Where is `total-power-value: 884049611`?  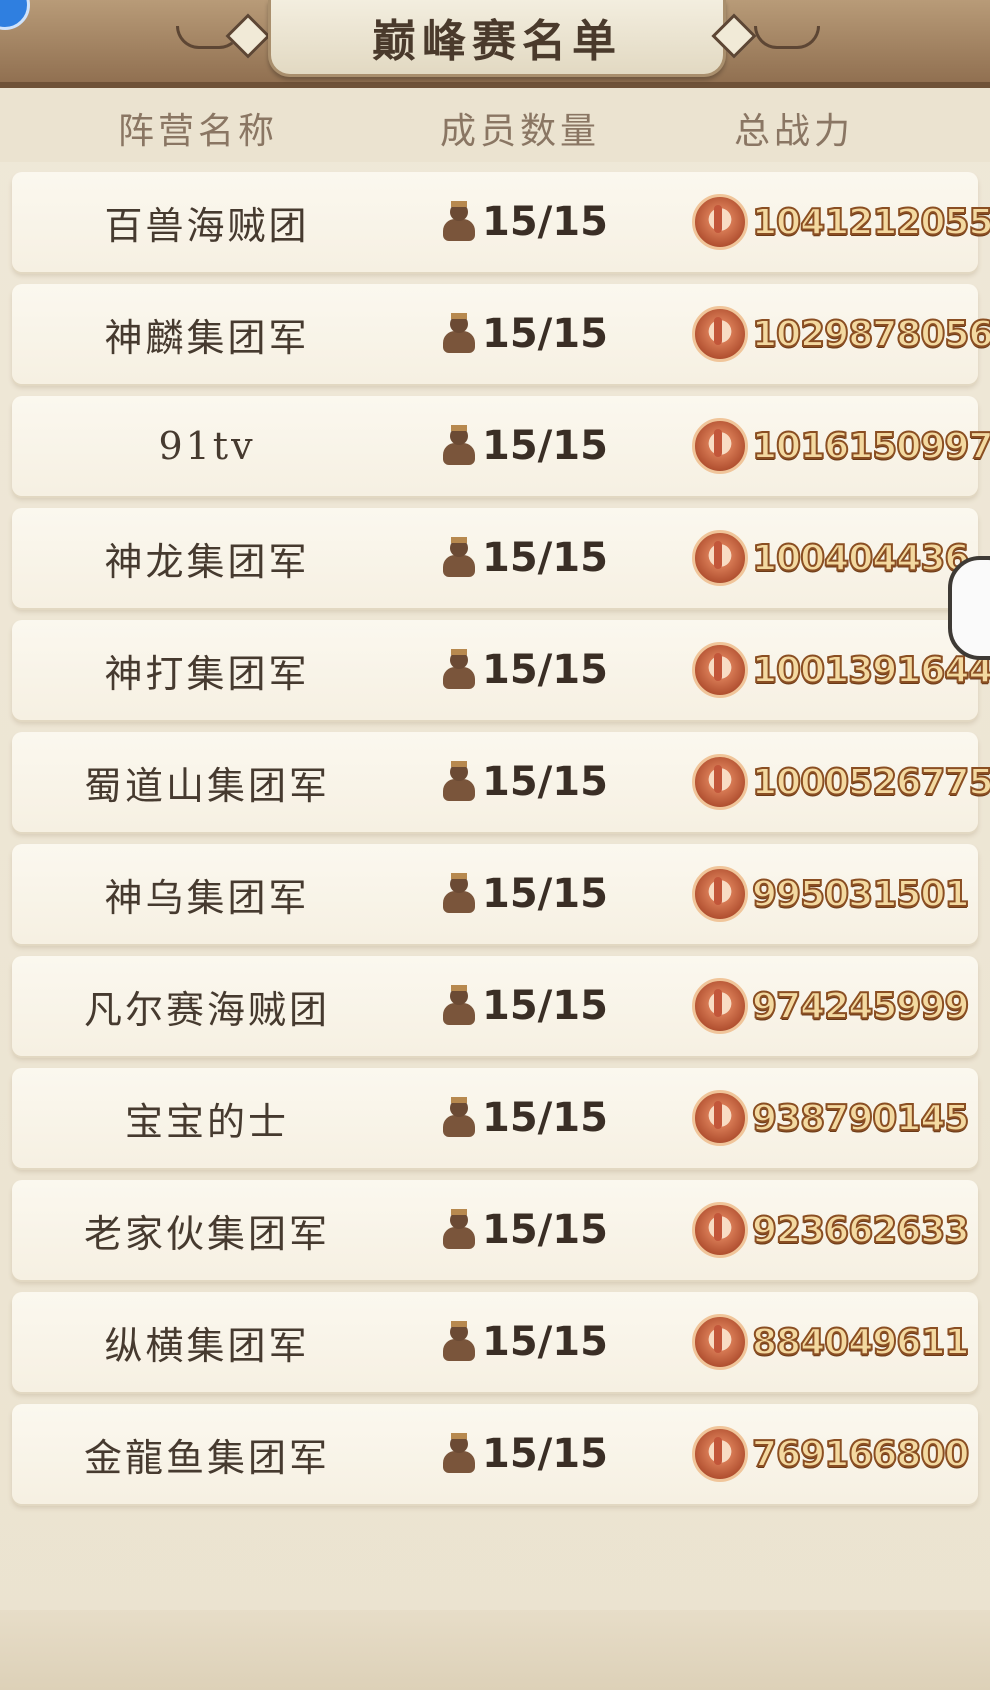 total-power-value: 884049611 is located at coordinates (860, 1342).